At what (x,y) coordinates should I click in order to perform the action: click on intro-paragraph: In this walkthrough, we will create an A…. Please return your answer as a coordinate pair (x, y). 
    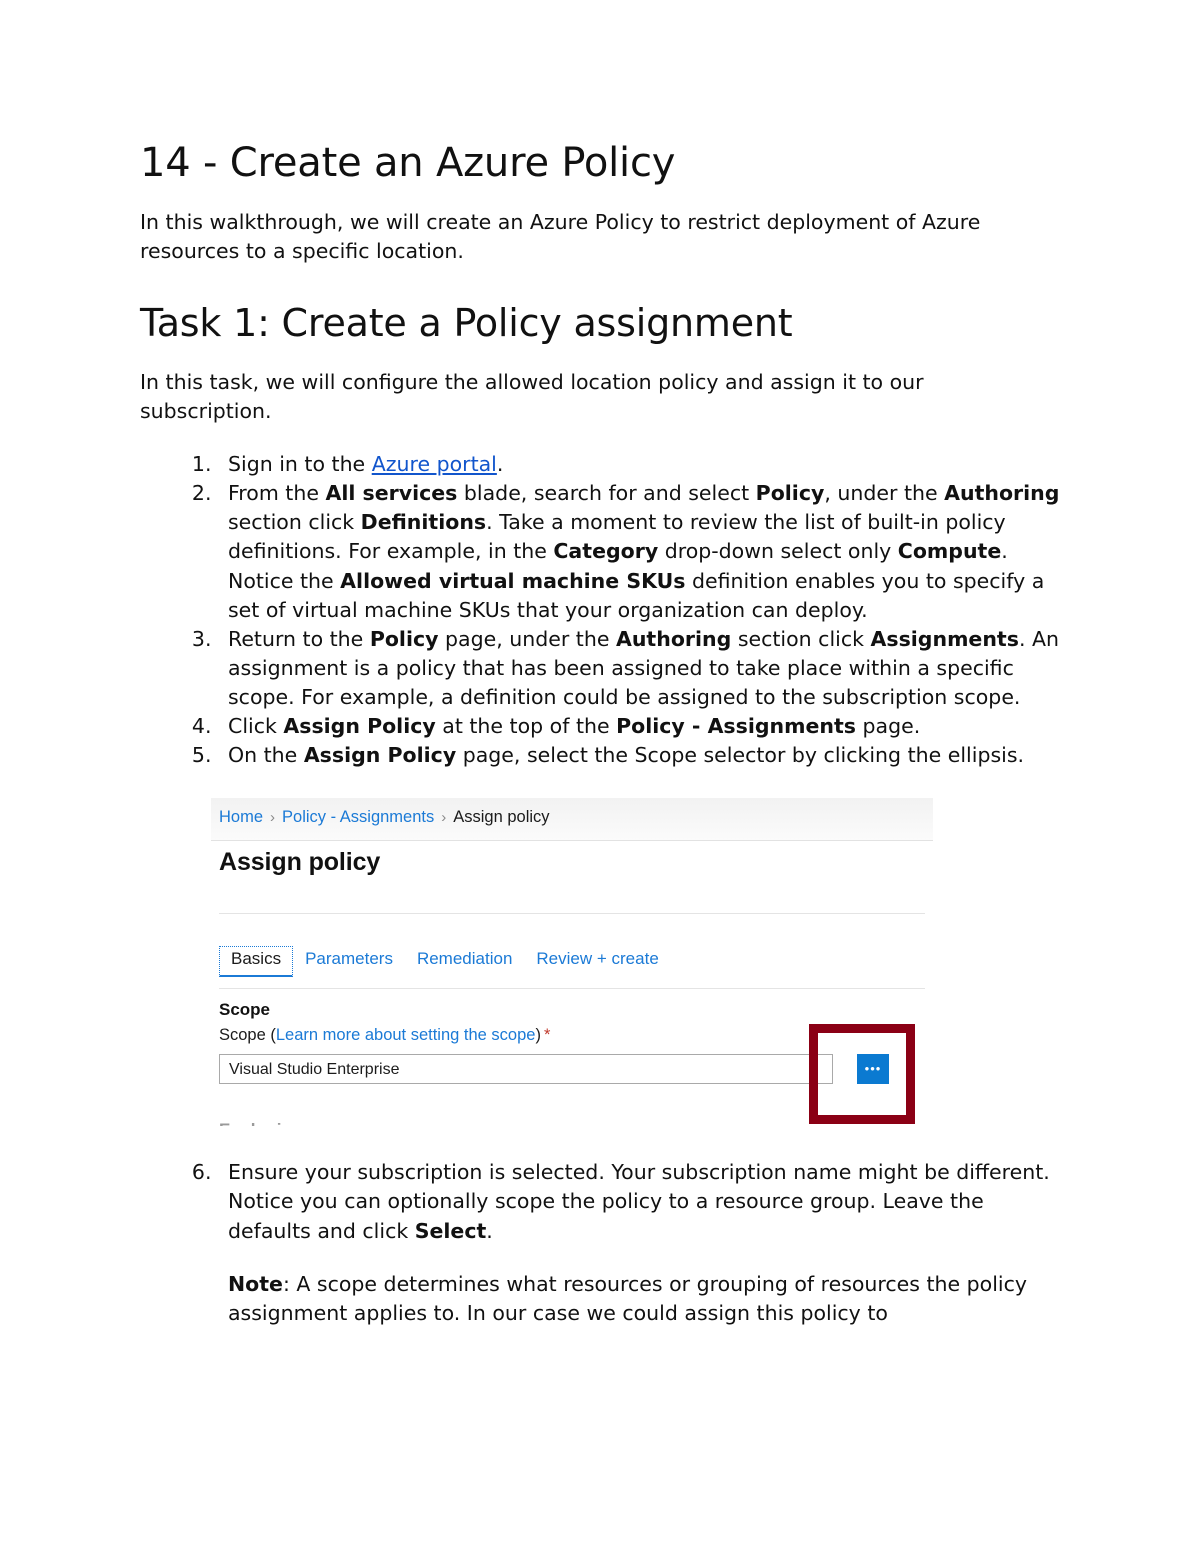
    Looking at the image, I should click on (560, 237).